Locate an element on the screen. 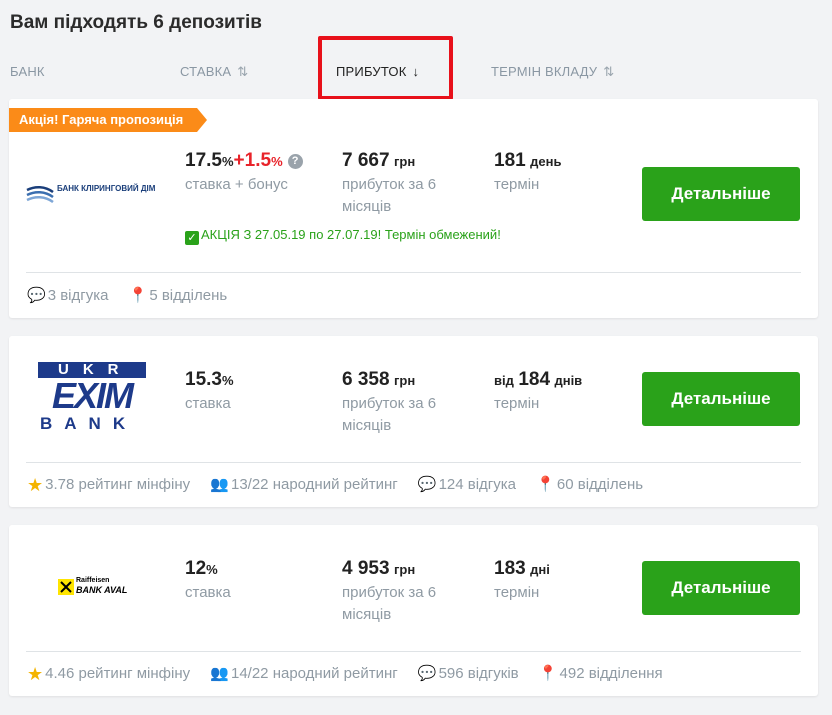 The width and height of the screenshot is (832, 715). rate-block: 17.5%+1.5%? ставка + бонус is located at coordinates (244, 173).